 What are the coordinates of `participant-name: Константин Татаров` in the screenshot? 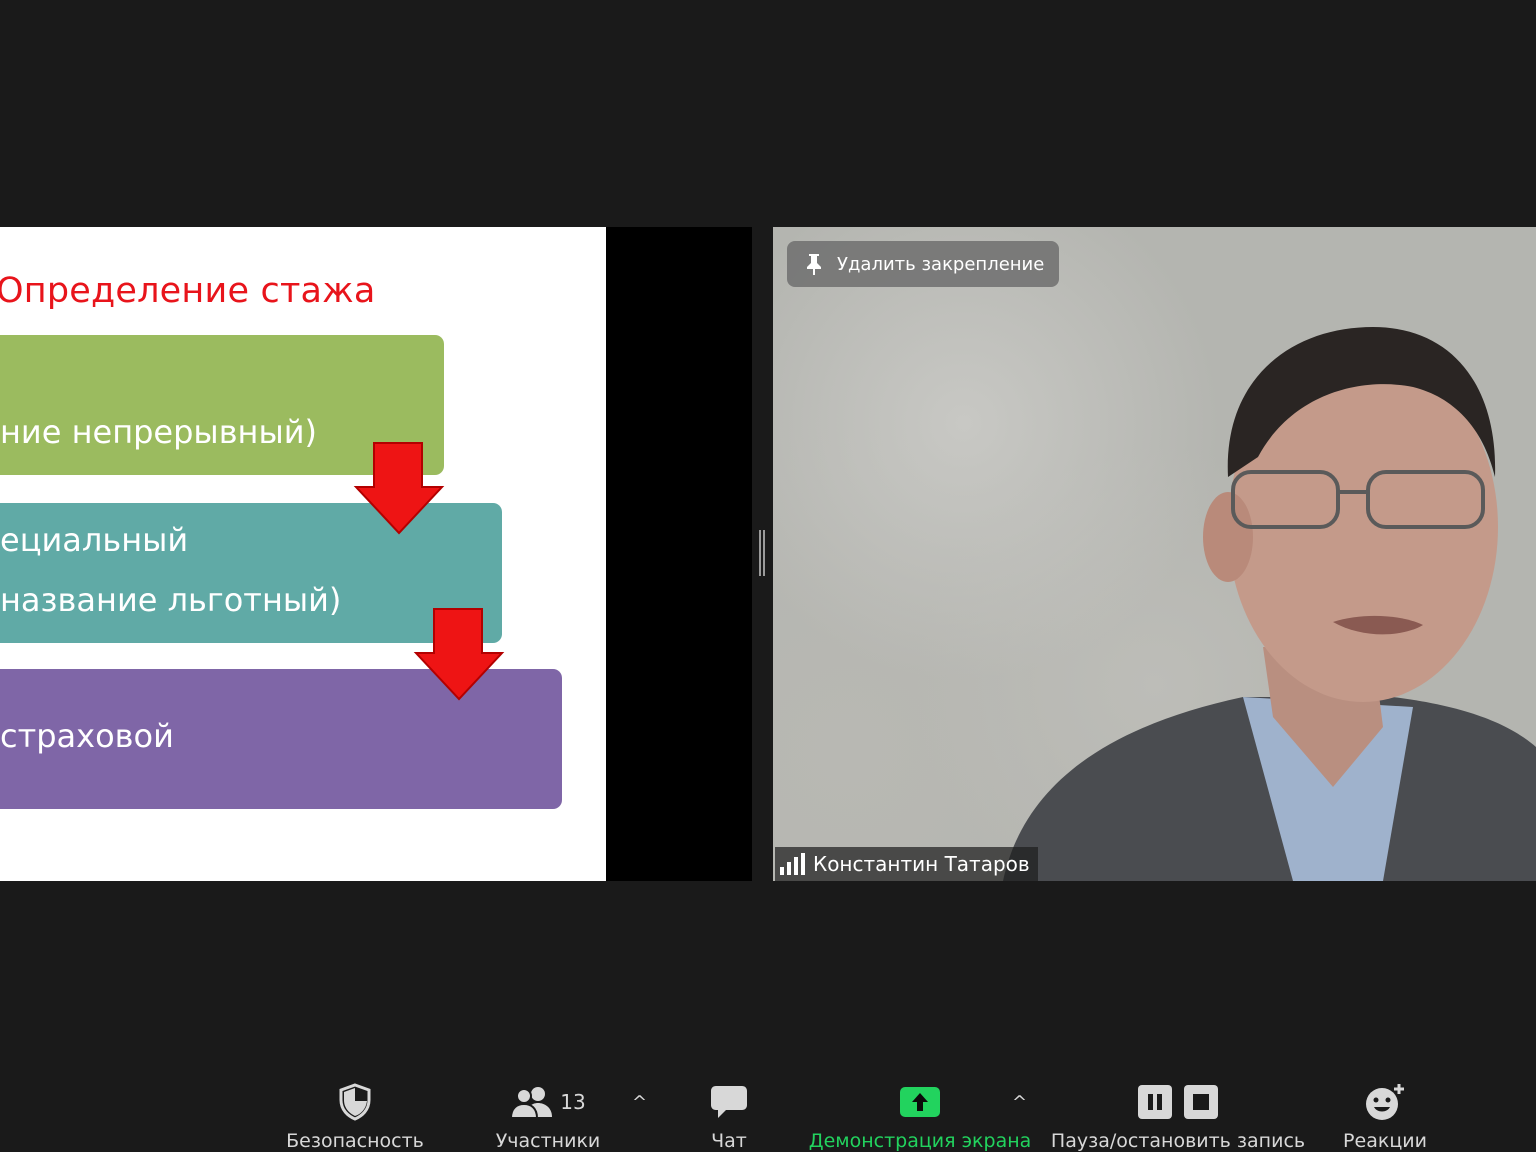 It's located at (921, 864).